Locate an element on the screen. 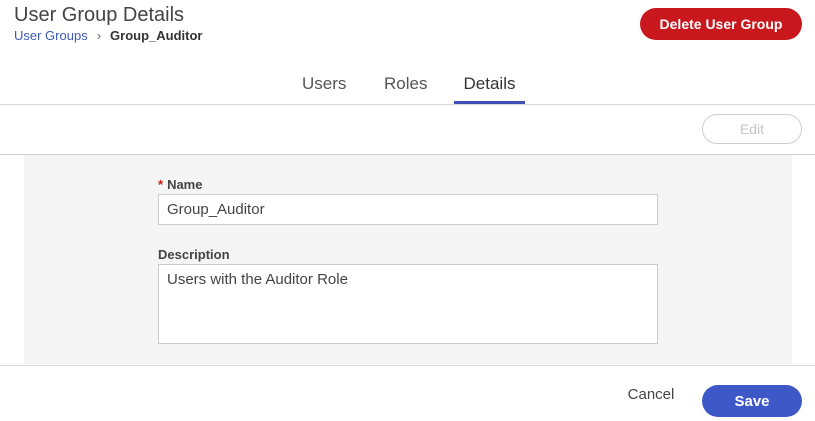 This screenshot has width=815, height=421. description-field-label: Description is located at coordinates (194, 254).